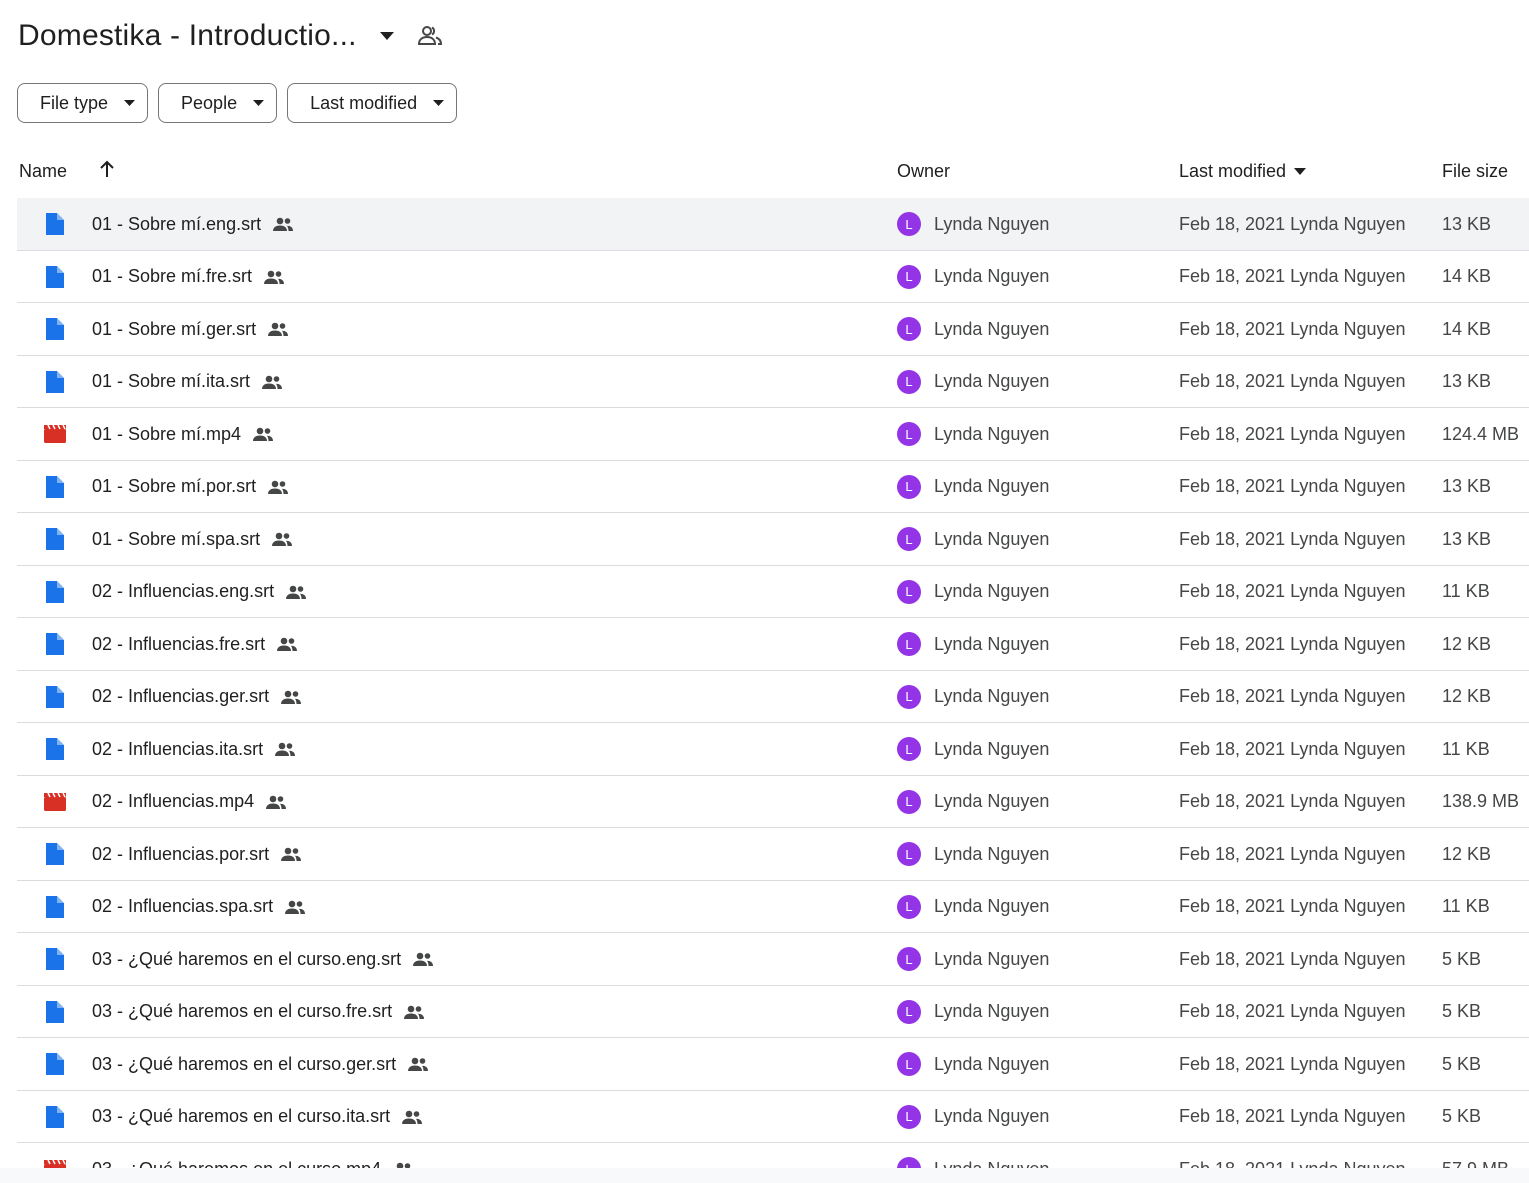 Image resolution: width=1529 pixels, height=1183 pixels. Describe the element at coordinates (257, 1117) in the screenshot. I see `file-name-cell: 03 - ¿Qué haremos en el curso.ita.srt` at that location.